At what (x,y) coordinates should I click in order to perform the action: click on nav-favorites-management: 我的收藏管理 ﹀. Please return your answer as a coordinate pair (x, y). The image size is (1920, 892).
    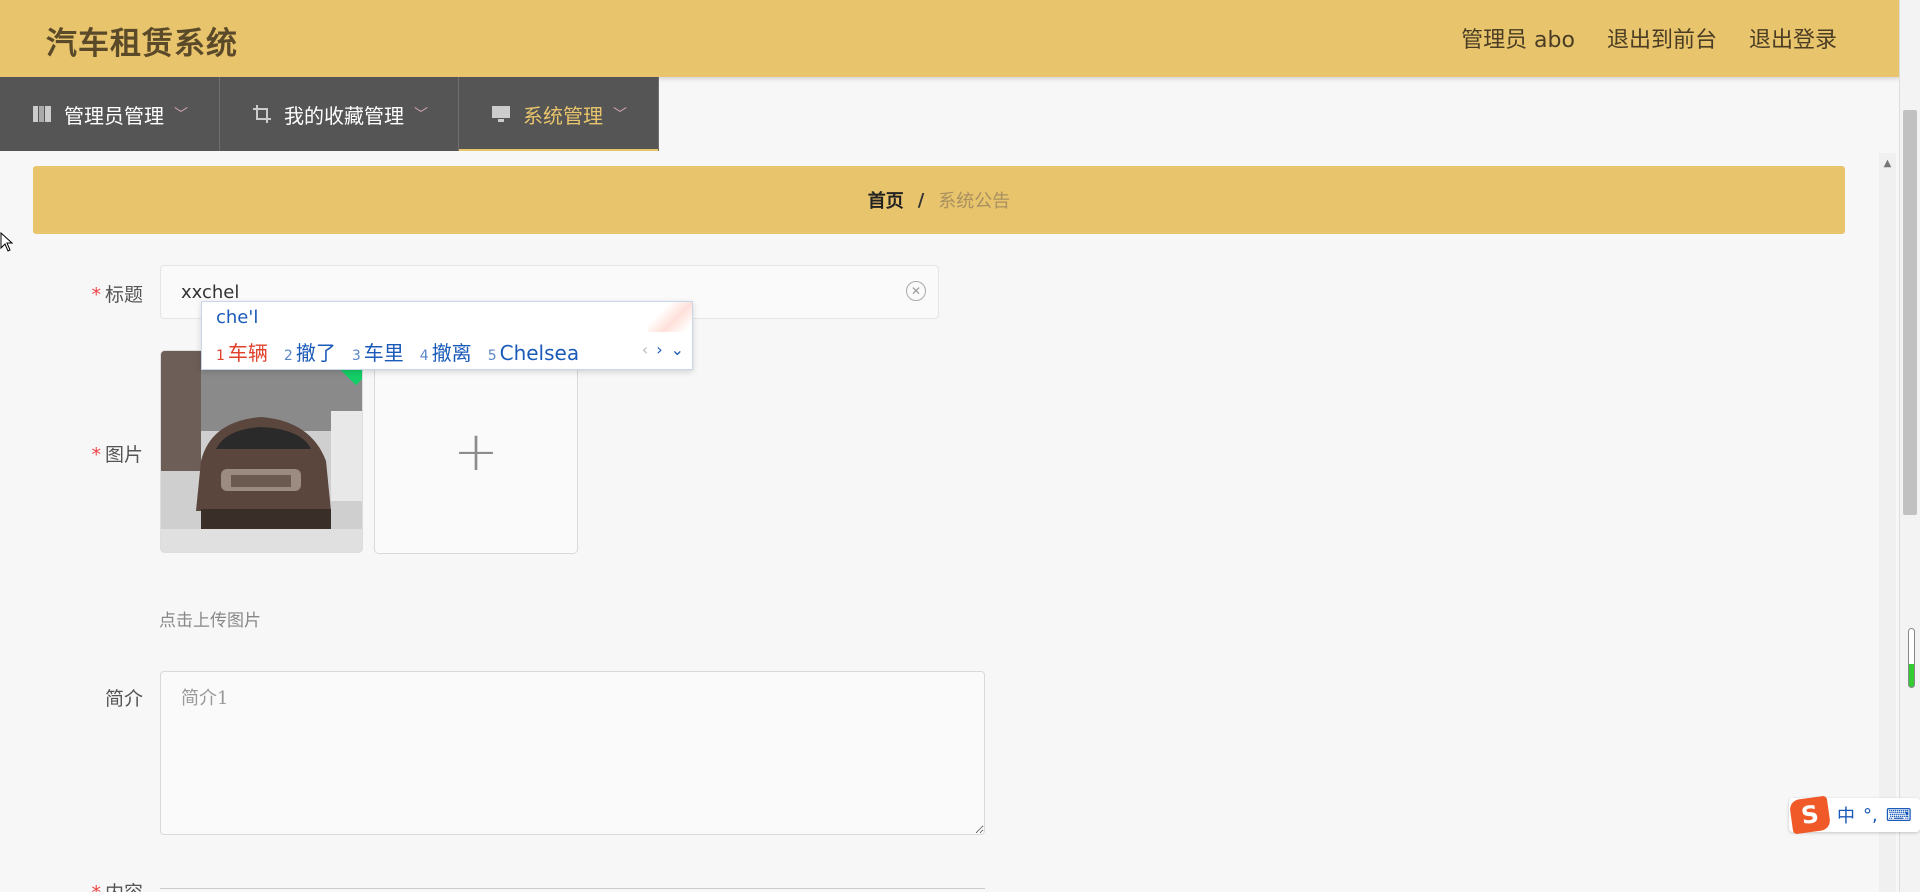
    Looking at the image, I should click on (339, 114).